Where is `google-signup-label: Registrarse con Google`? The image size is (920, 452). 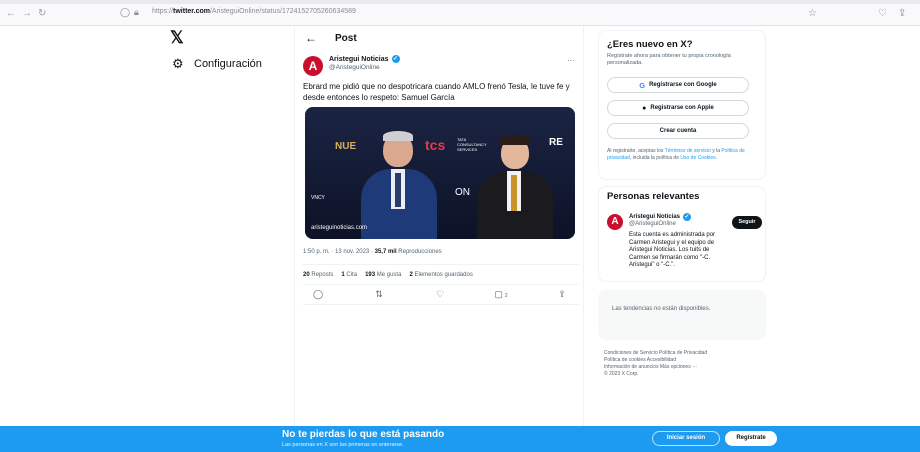 google-signup-label: Registrarse con Google is located at coordinates (683, 85).